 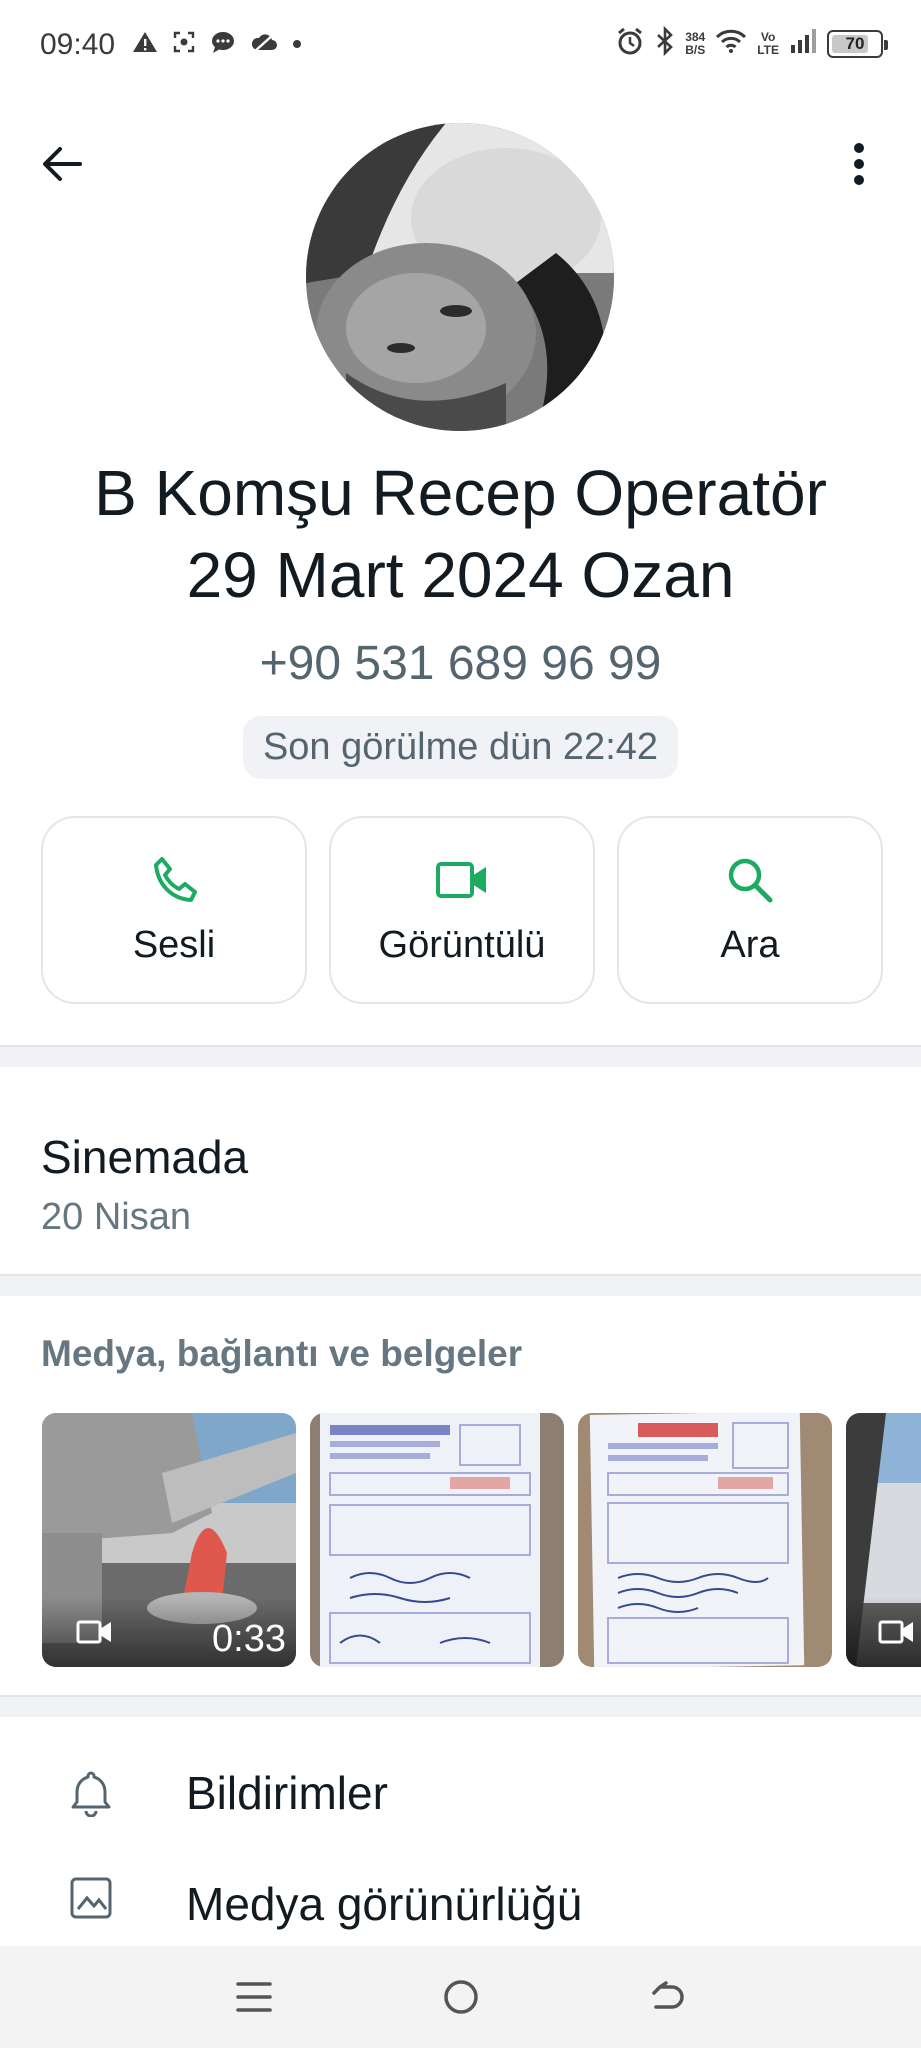 What do you see at coordinates (91, 1897) in the screenshot?
I see `image-icon` at bounding box center [91, 1897].